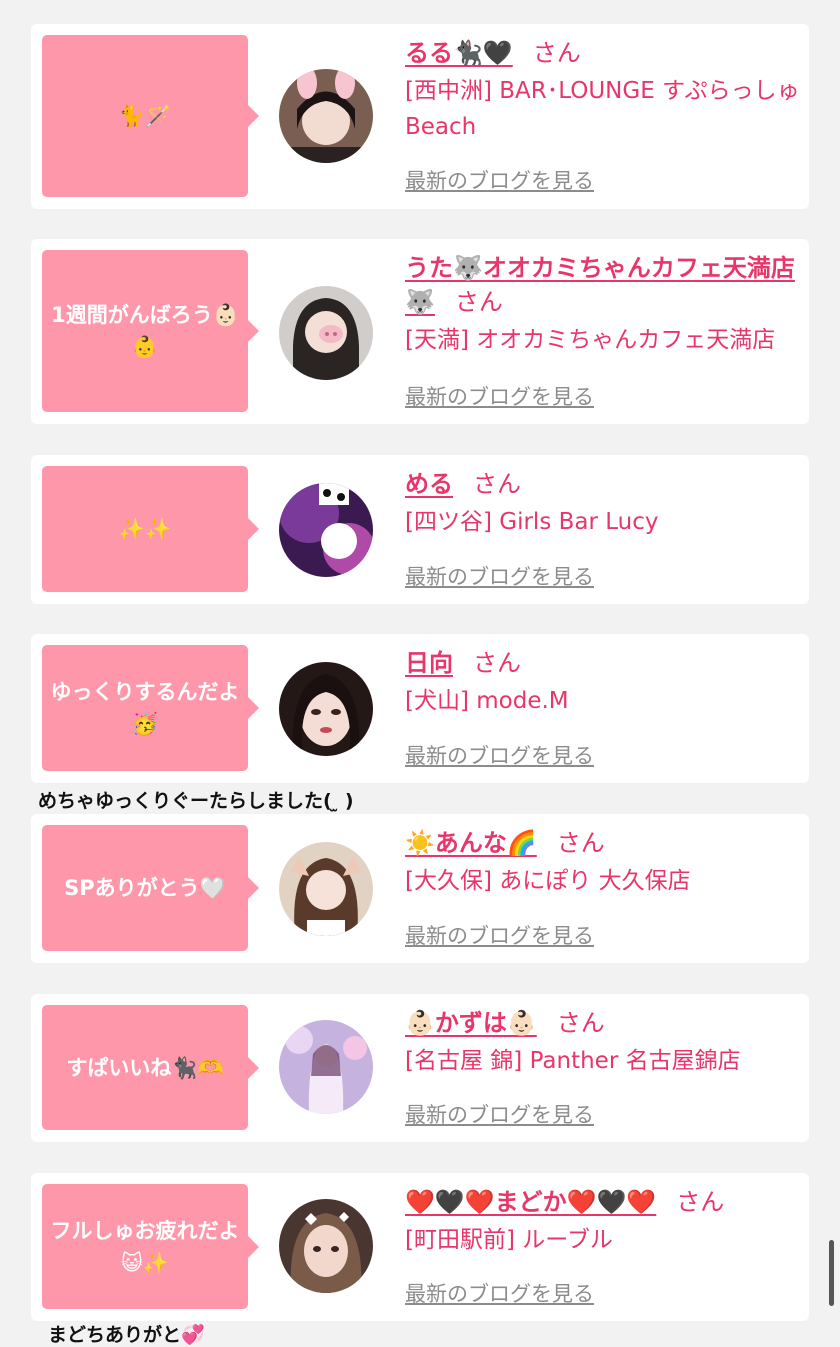  I want to click on card-info: うた🐺オオカミちゃんカフェ天満店🐺 さん [天満] オオカミちゃんカフェ天満店, so click(603, 304).